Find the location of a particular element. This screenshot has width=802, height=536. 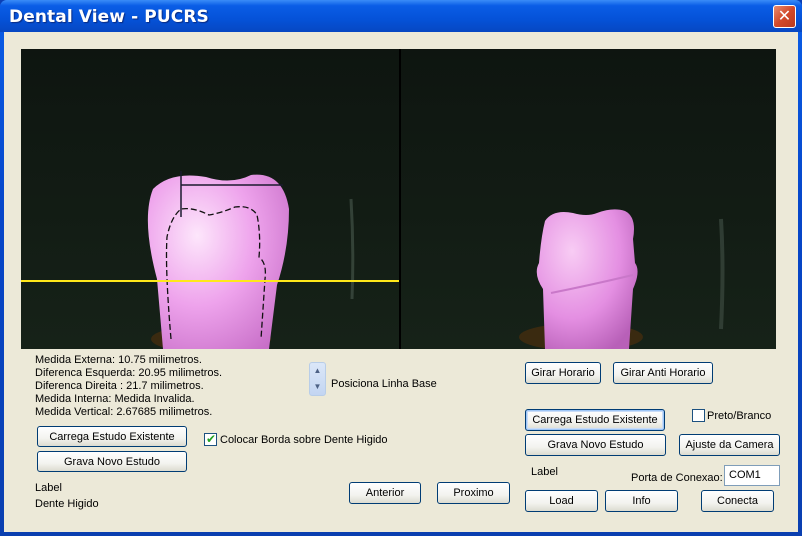

left-tooth is located at coordinates (218, 261).